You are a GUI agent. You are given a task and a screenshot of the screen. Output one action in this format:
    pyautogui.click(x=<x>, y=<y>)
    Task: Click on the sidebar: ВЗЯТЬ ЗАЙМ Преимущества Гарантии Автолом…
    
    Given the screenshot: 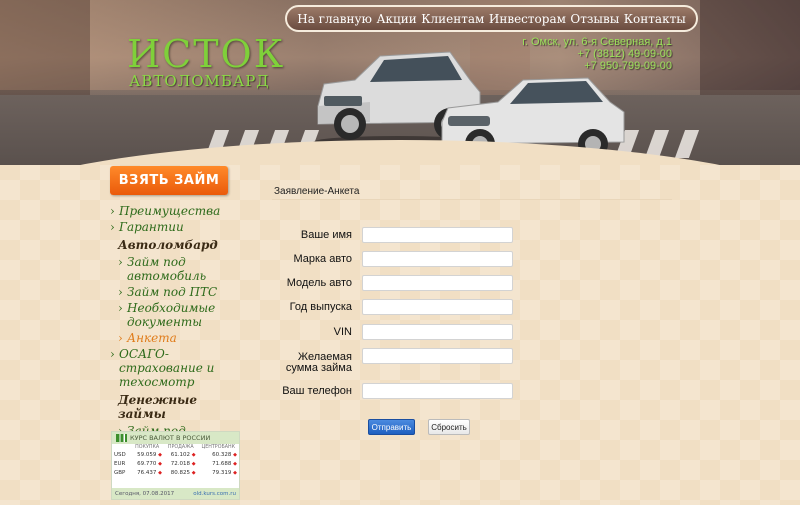 What is the action you would take?
    pyautogui.click(x=175, y=310)
    